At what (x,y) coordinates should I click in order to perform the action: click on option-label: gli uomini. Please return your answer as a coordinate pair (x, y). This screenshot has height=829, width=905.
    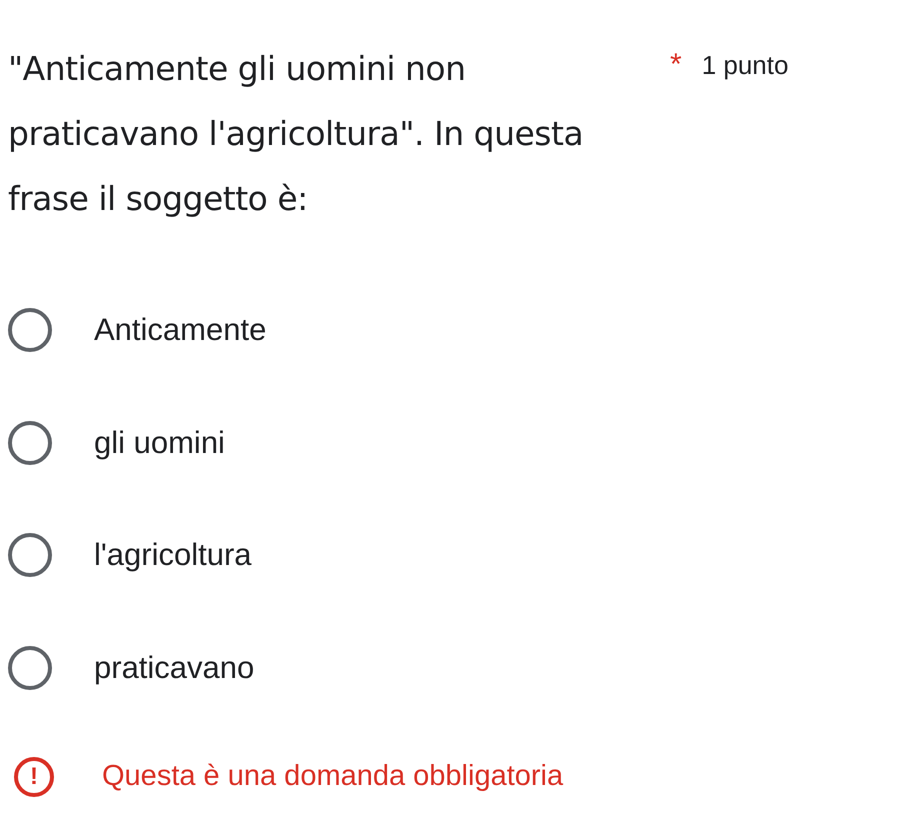
    Looking at the image, I should click on (159, 443).